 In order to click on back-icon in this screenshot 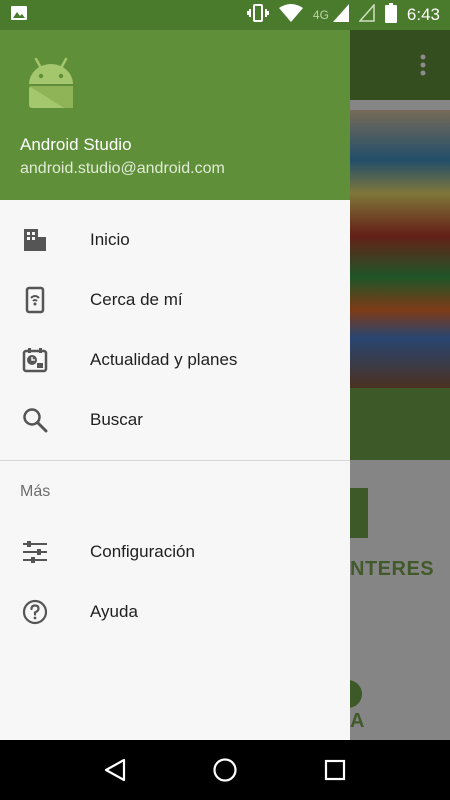, I will do `click(115, 770)`.